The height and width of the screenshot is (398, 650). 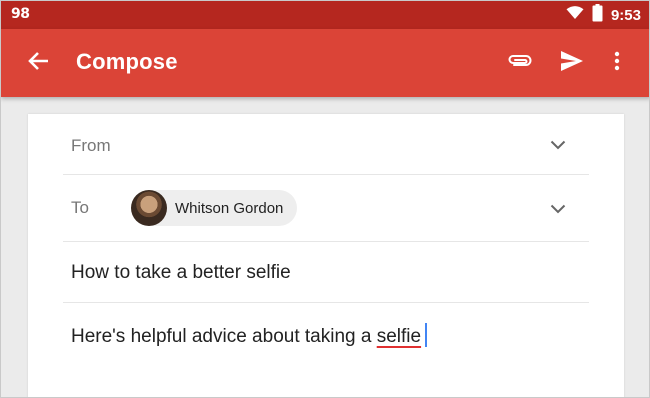 I want to click on avatar, so click(x=149, y=208).